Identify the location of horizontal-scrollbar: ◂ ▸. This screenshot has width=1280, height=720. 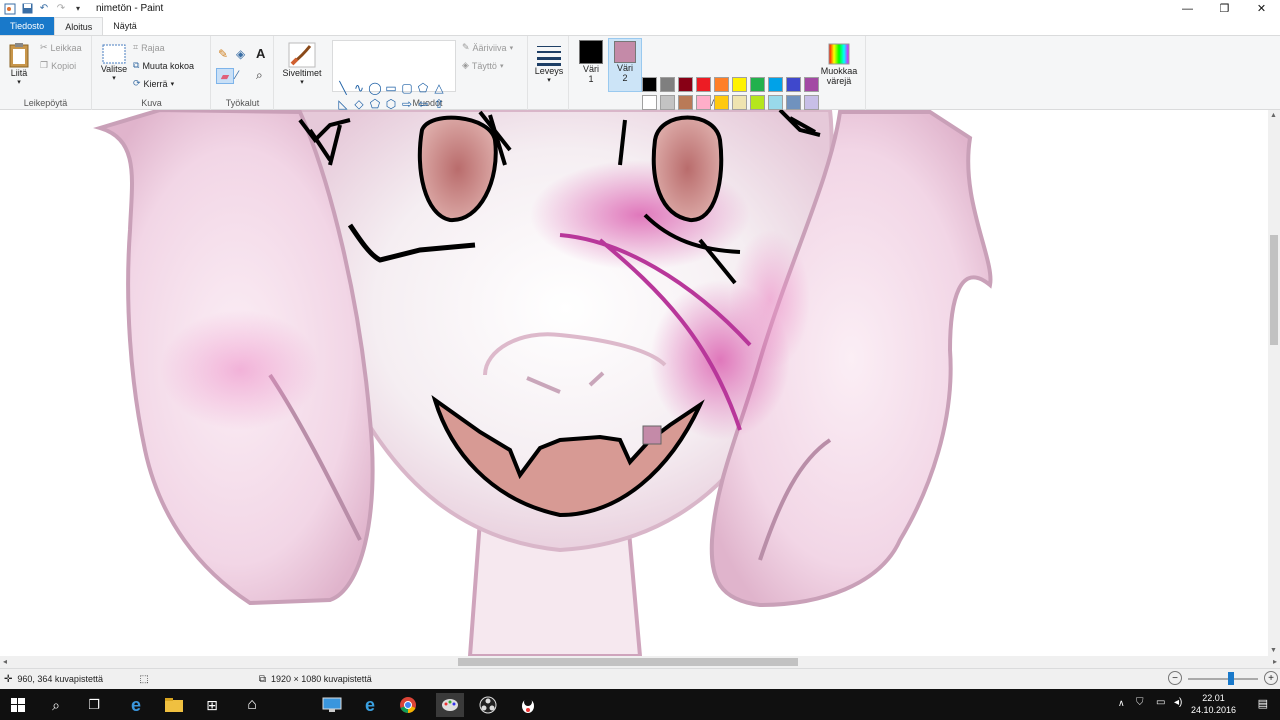
(640, 662).